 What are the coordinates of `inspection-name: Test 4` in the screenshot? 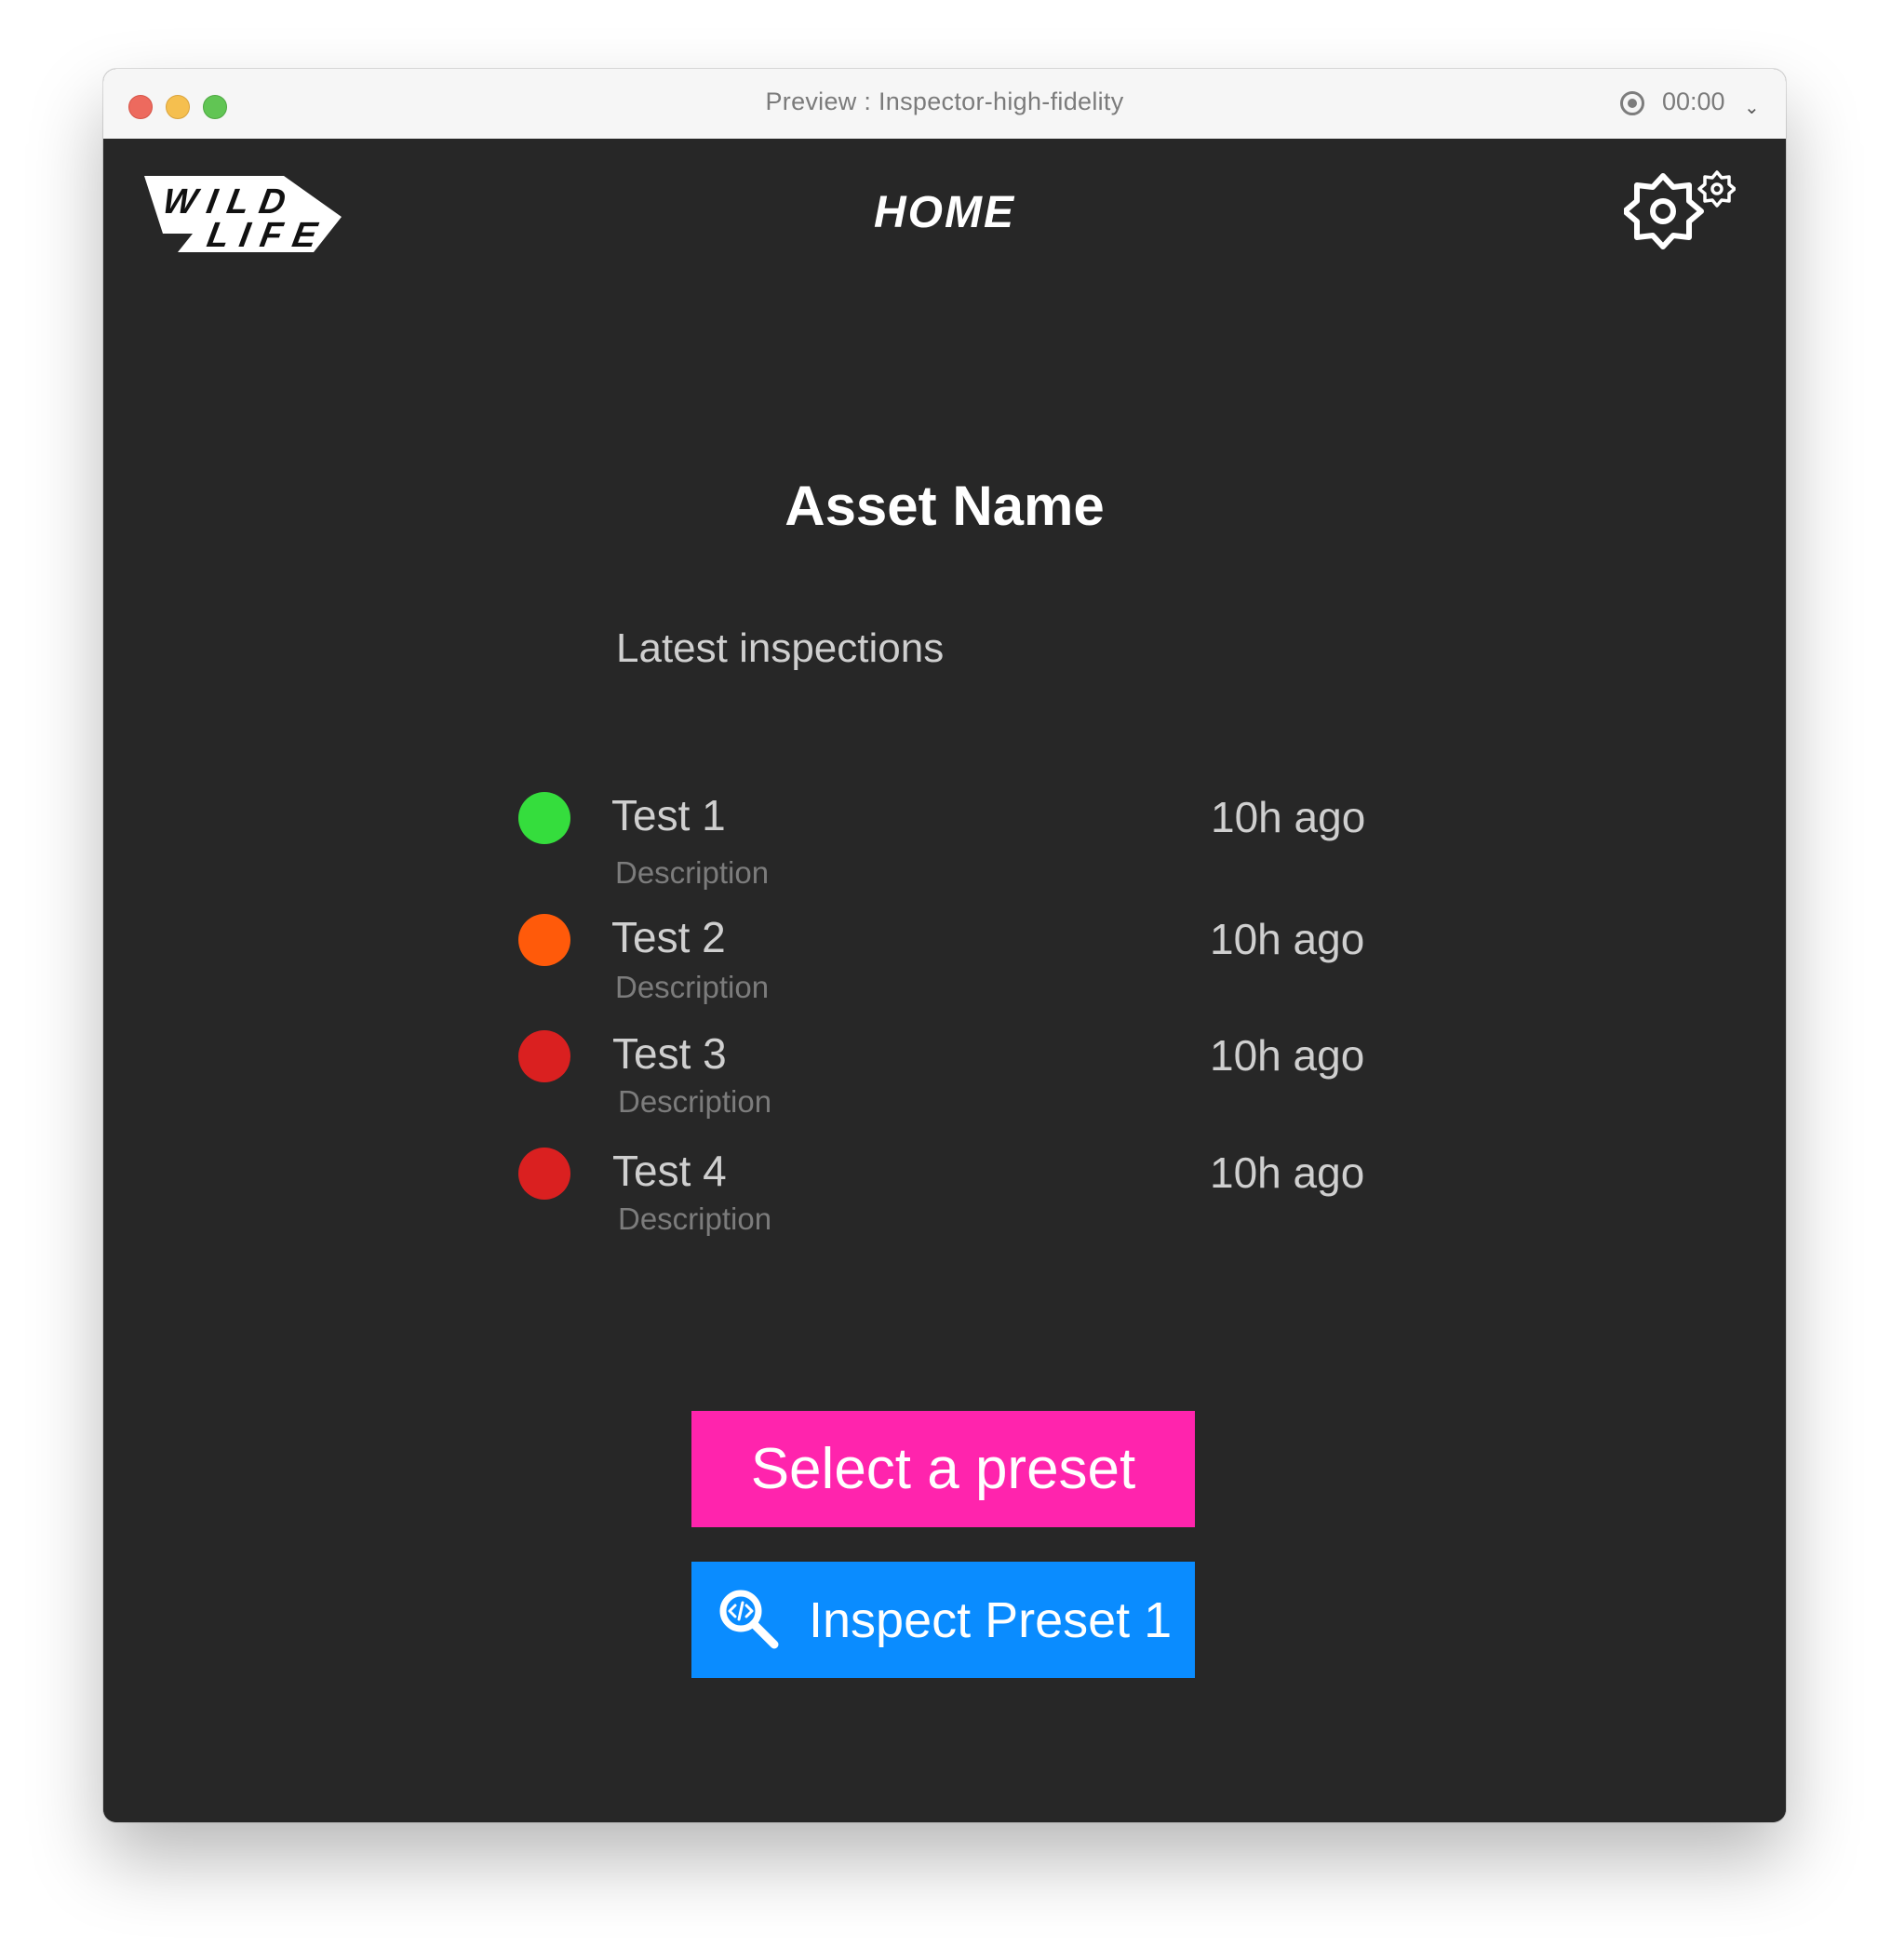 It's located at (669, 1171).